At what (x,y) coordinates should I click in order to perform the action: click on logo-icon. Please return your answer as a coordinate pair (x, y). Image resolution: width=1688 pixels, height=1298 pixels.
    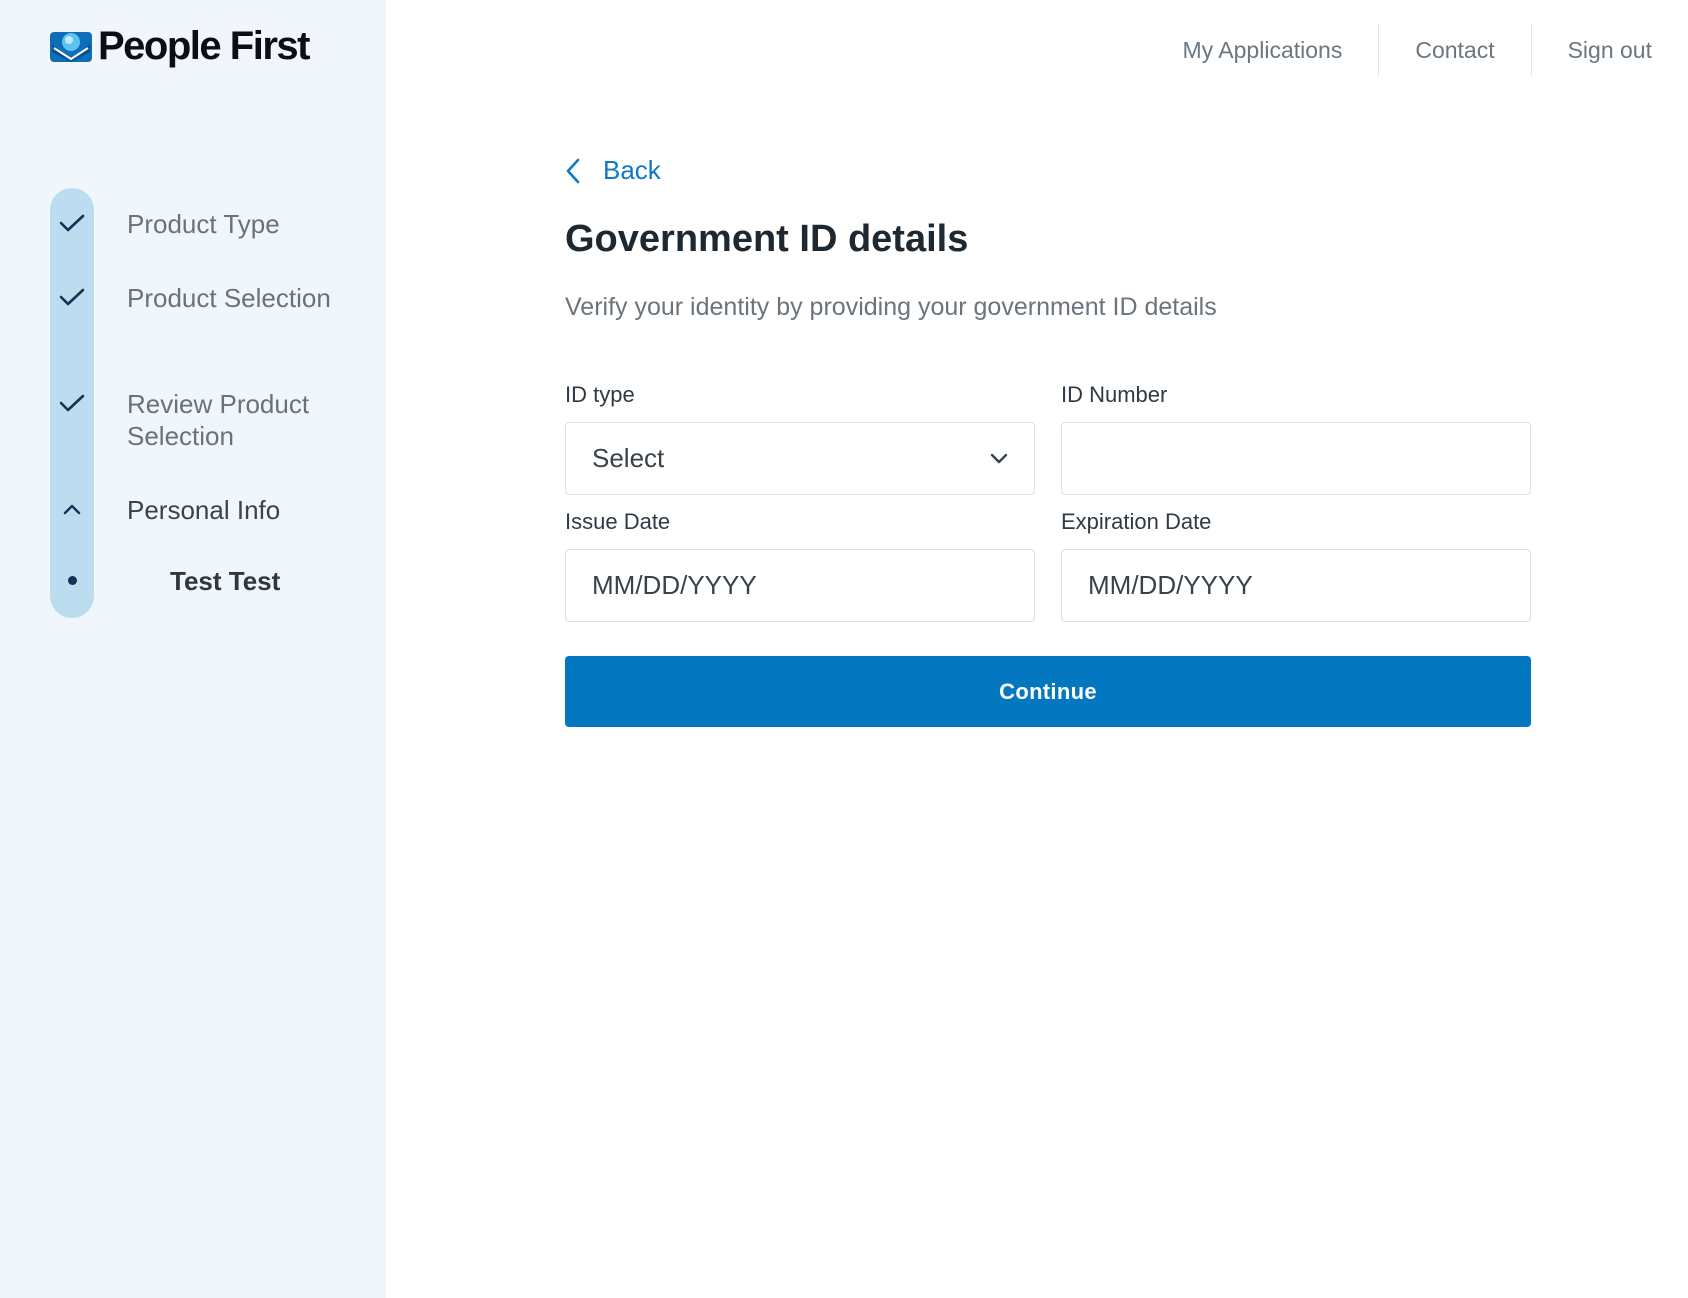
    Looking at the image, I should click on (71, 46).